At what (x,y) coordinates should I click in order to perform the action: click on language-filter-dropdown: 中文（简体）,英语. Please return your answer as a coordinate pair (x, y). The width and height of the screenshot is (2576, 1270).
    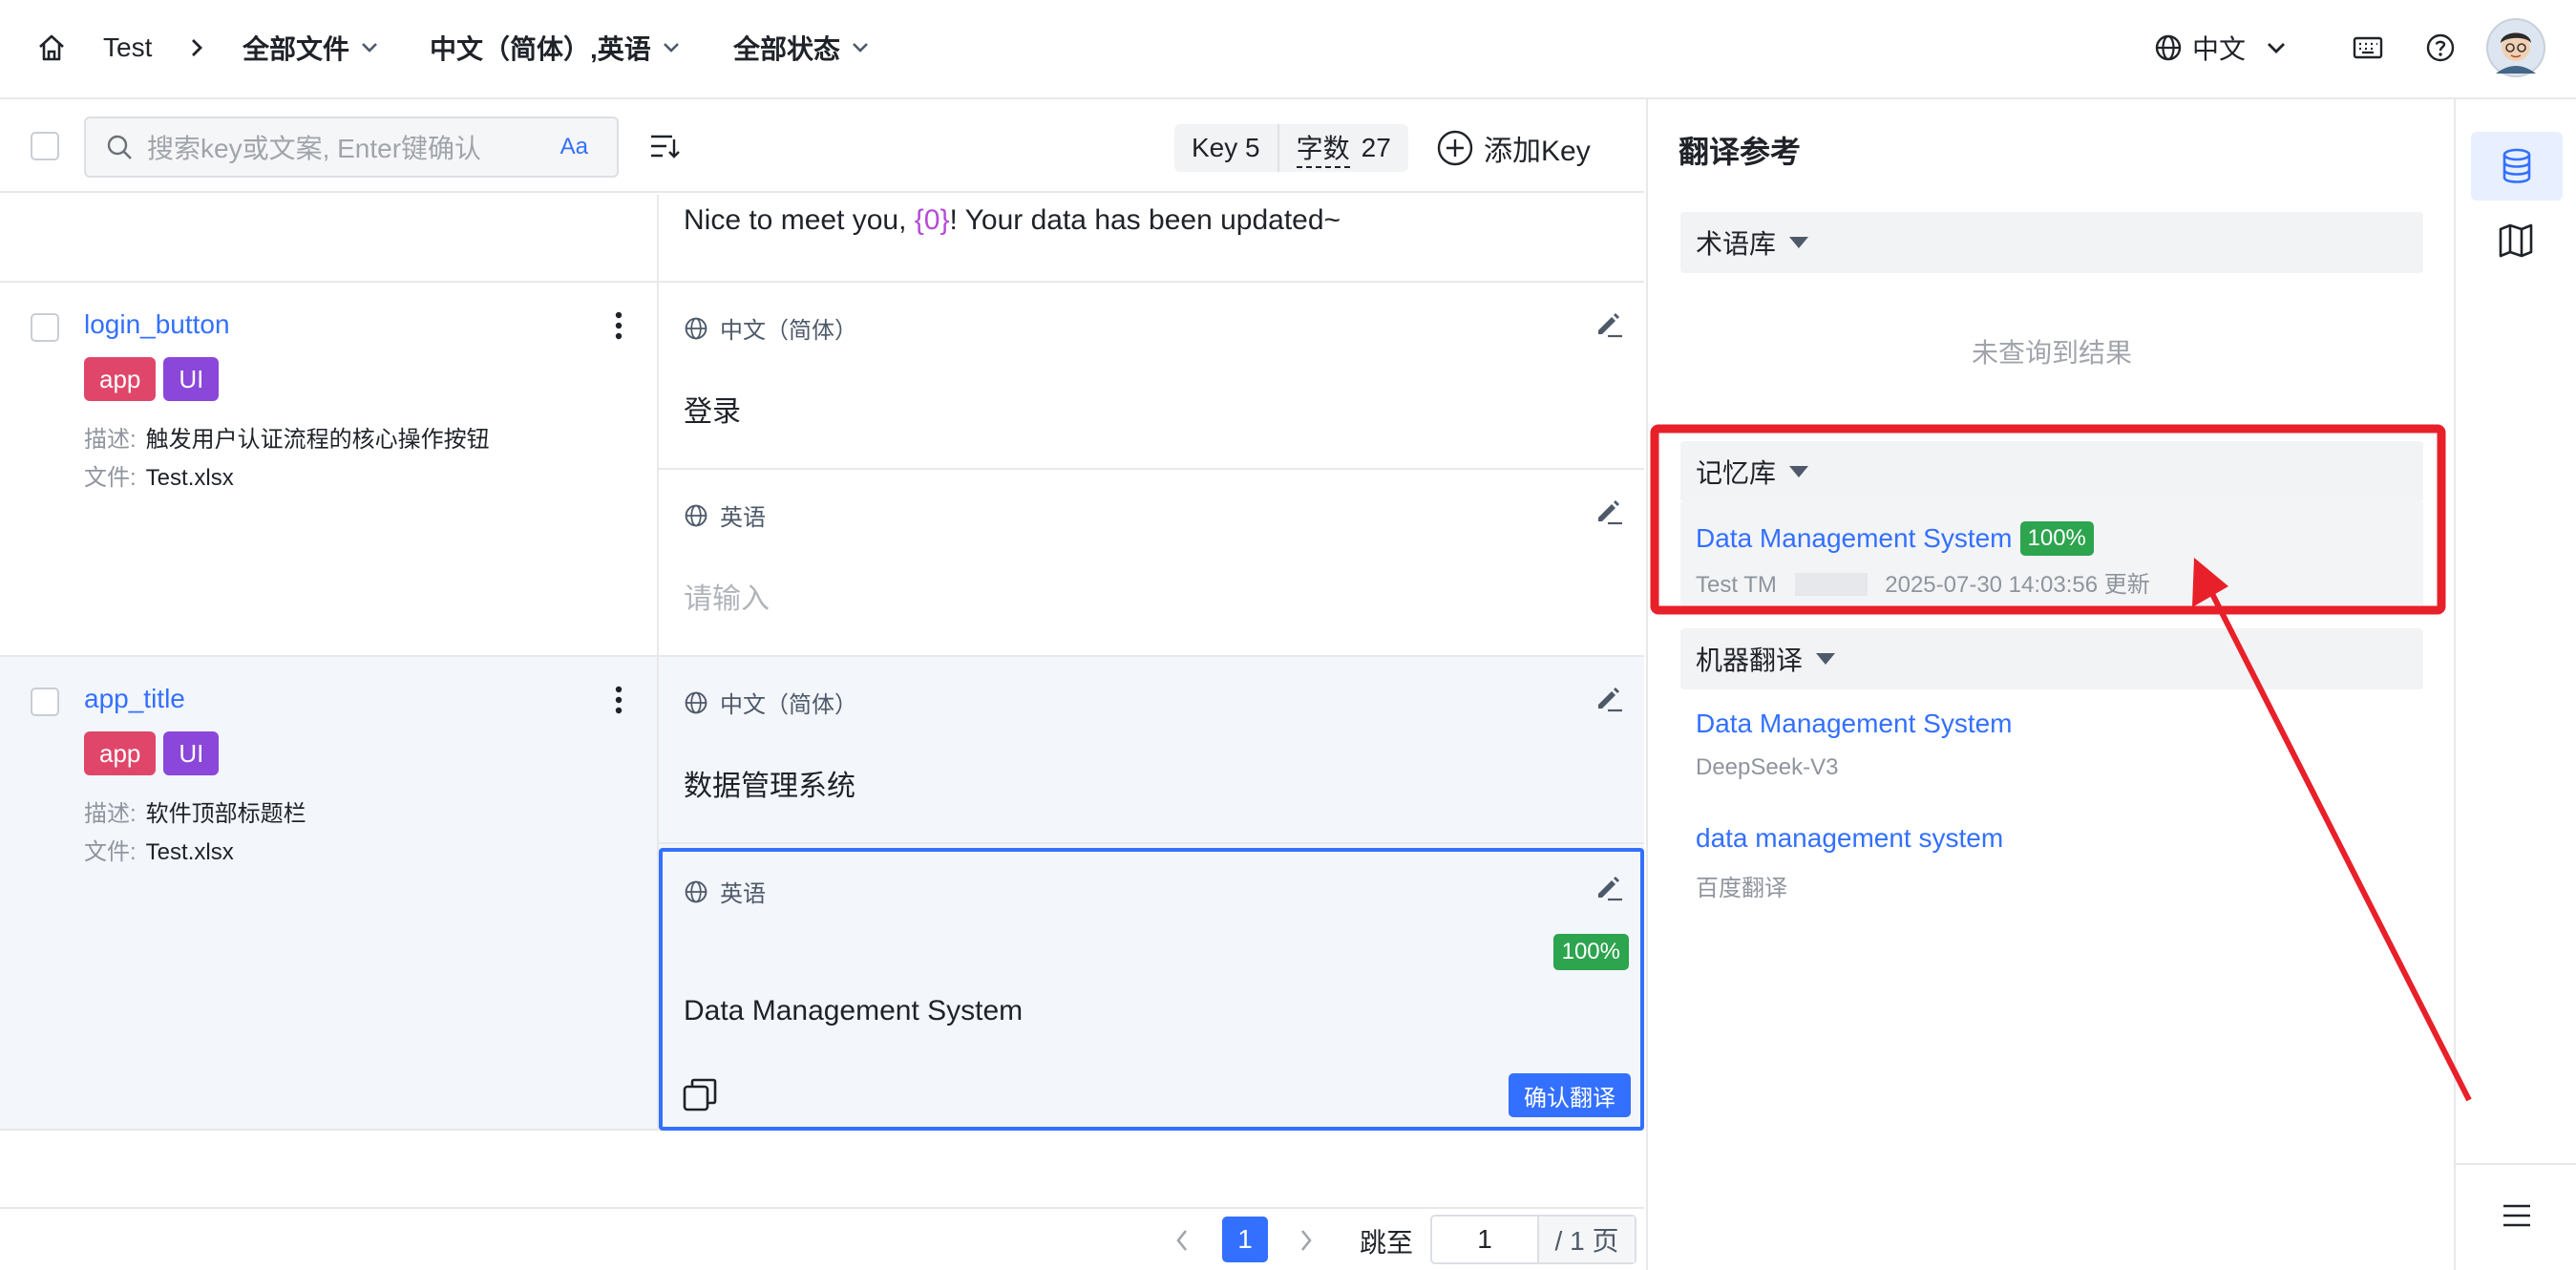
    Looking at the image, I should click on (555, 47).